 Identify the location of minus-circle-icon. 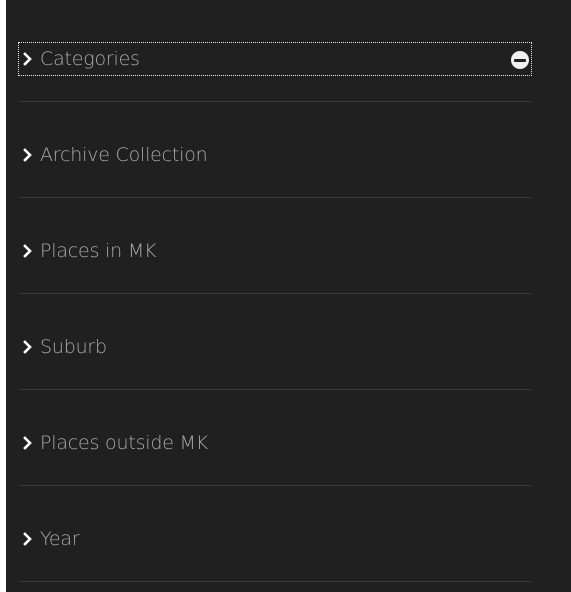
(520, 60).